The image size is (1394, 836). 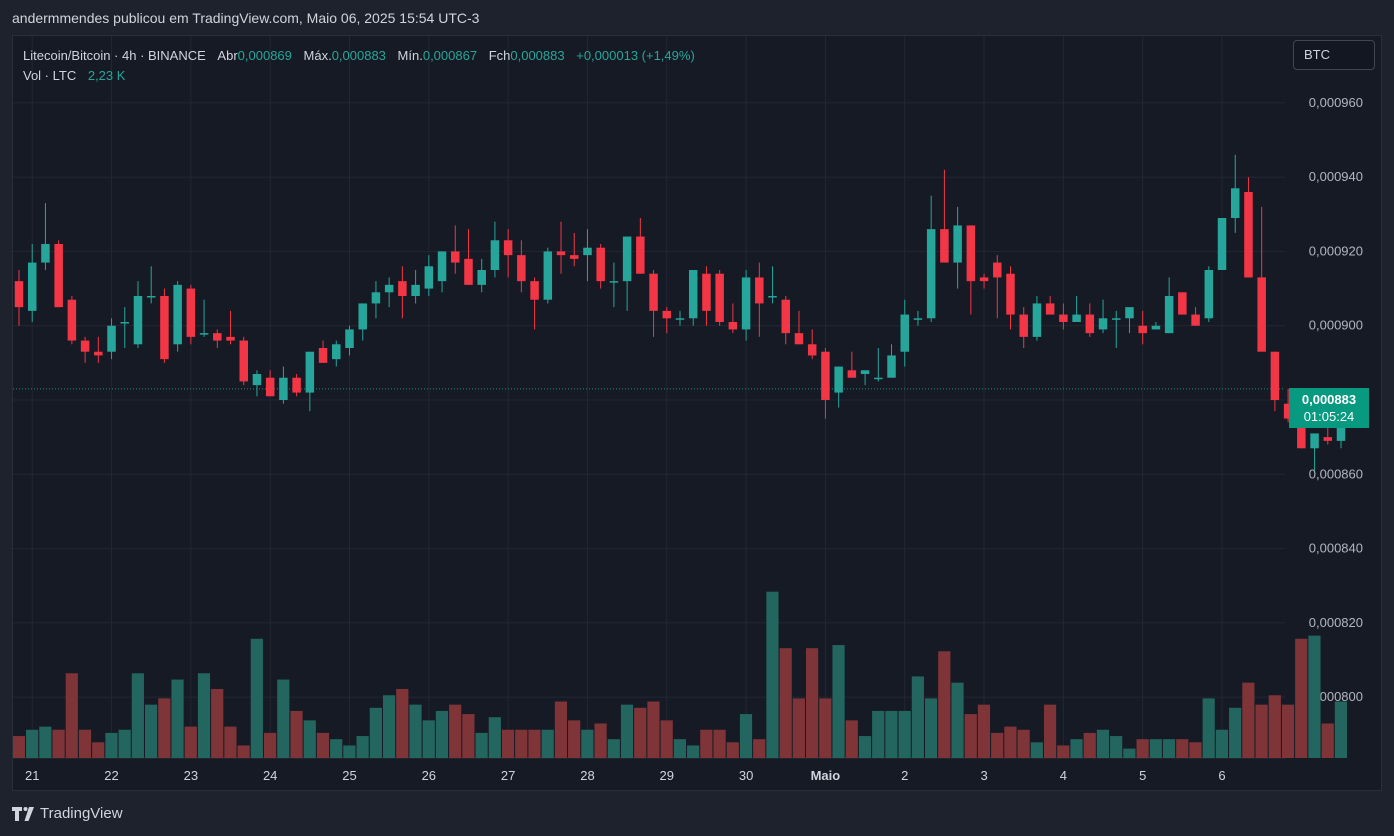 What do you see at coordinates (114, 55) in the screenshot?
I see `symbol-label: Litecoin/Bitcoin · 4h · BINANCE` at bounding box center [114, 55].